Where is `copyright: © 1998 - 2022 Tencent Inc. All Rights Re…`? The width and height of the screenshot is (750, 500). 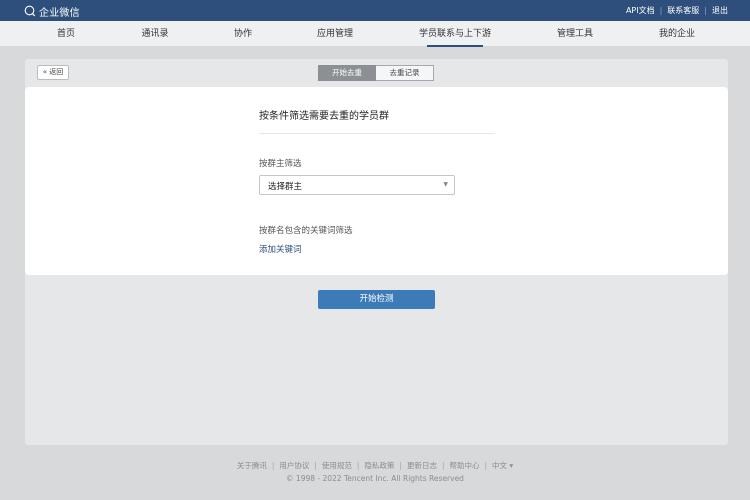
copyright: © 1998 - 2022 Tencent Inc. All Rights Re… is located at coordinates (375, 478).